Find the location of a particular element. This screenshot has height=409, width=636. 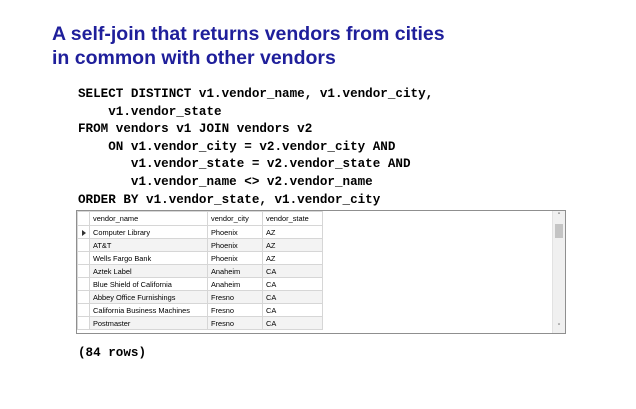

table-row: Computer Library Phoenix AZ is located at coordinates (200, 232).